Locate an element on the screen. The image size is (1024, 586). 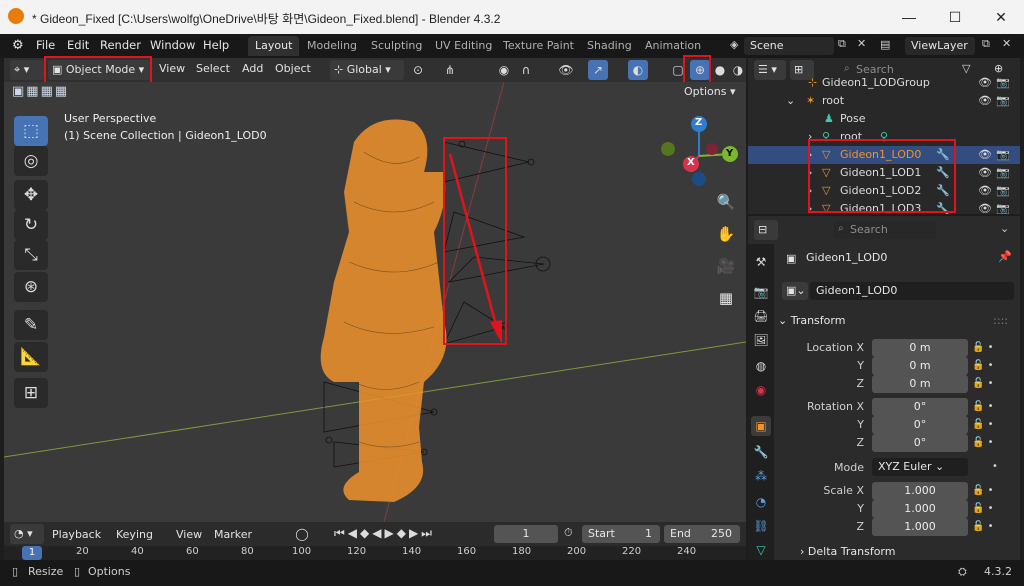
rotation-y-lock-icon: 🔓 • is located at coordinates (992, 425).